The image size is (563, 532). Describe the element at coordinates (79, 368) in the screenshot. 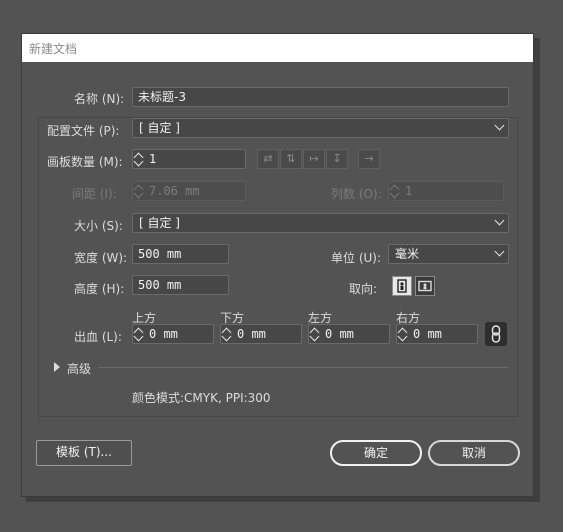

I see `advanced-toggle: 高级` at that location.